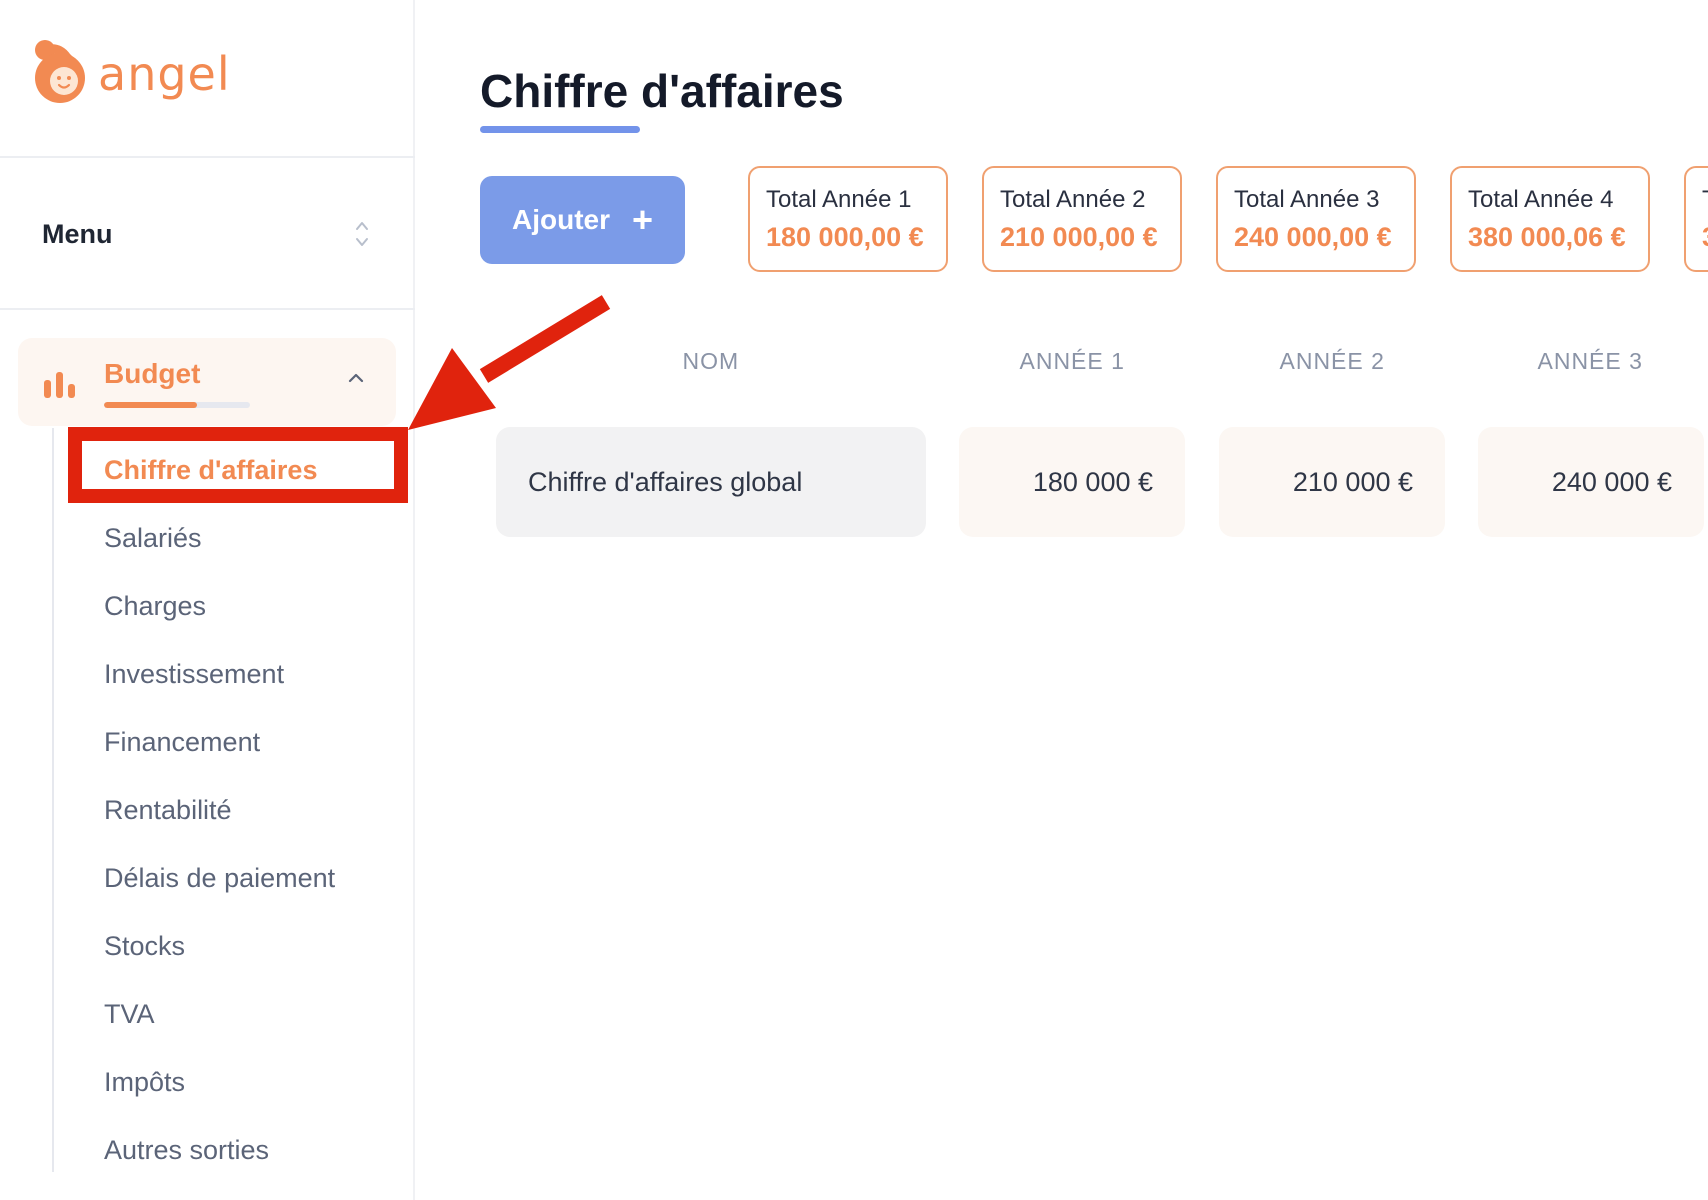  I want to click on logo-text: angel, so click(164, 74).